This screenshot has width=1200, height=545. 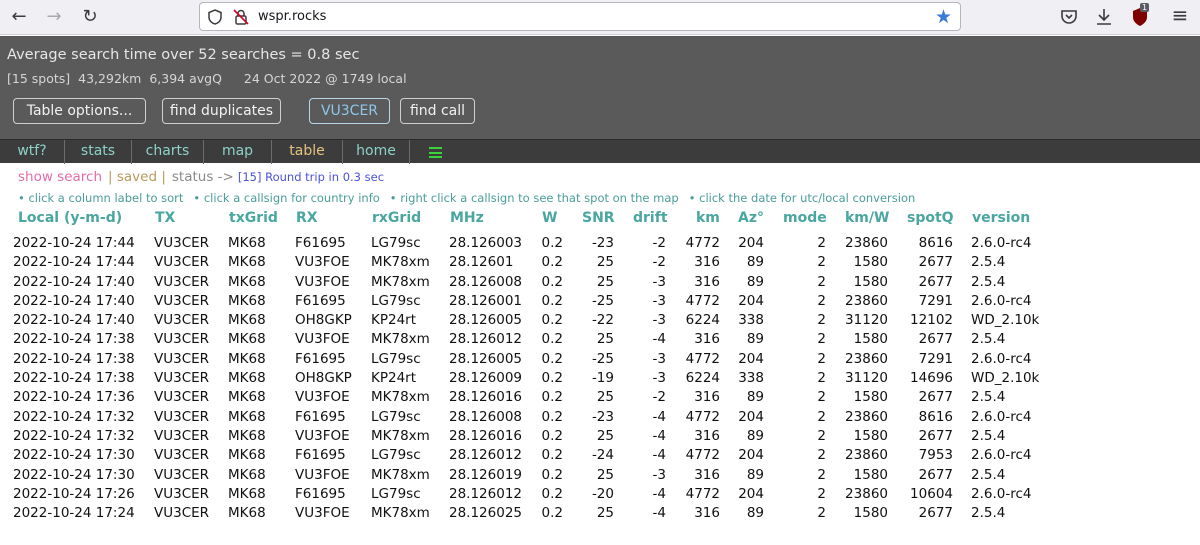 I want to click on download-icon, so click(x=1104, y=17).